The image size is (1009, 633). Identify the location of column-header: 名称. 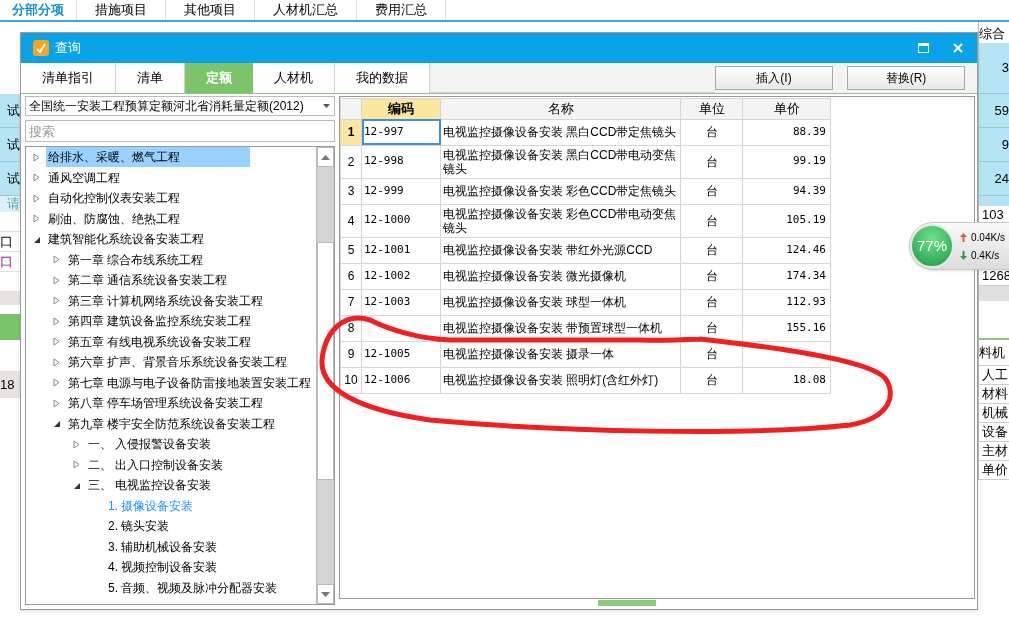
(560, 108).